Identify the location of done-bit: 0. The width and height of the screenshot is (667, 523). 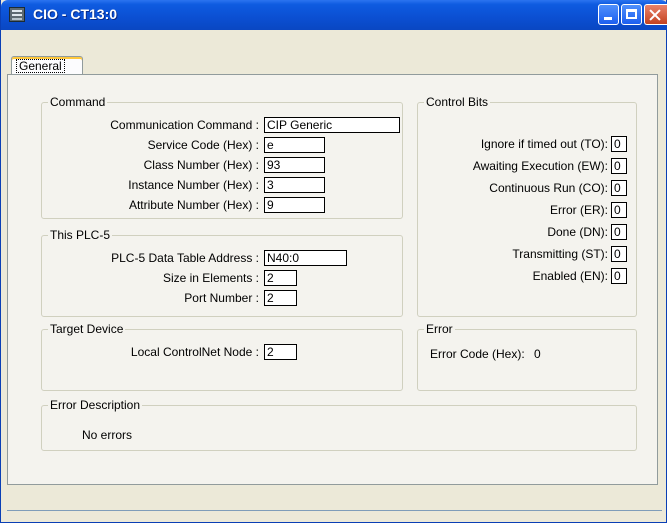
(619, 232).